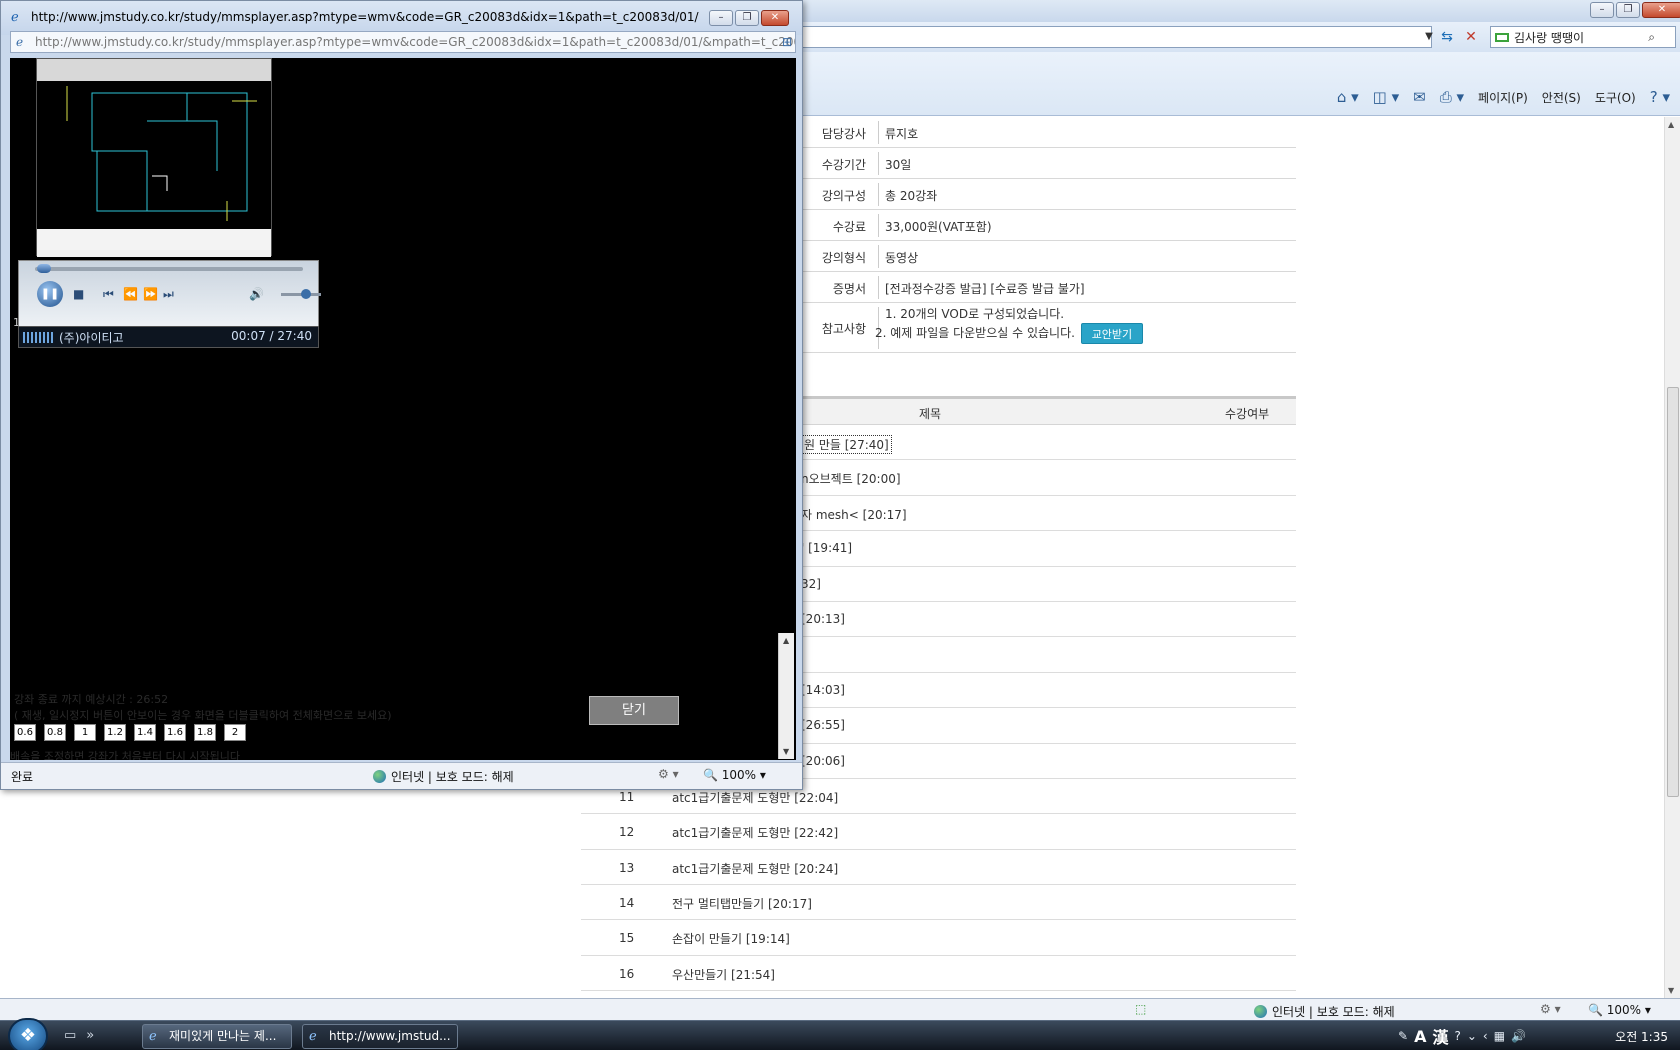 This screenshot has width=1680, height=1050. What do you see at coordinates (1499, 1036) in the screenshot?
I see `network-icon: ▦` at bounding box center [1499, 1036].